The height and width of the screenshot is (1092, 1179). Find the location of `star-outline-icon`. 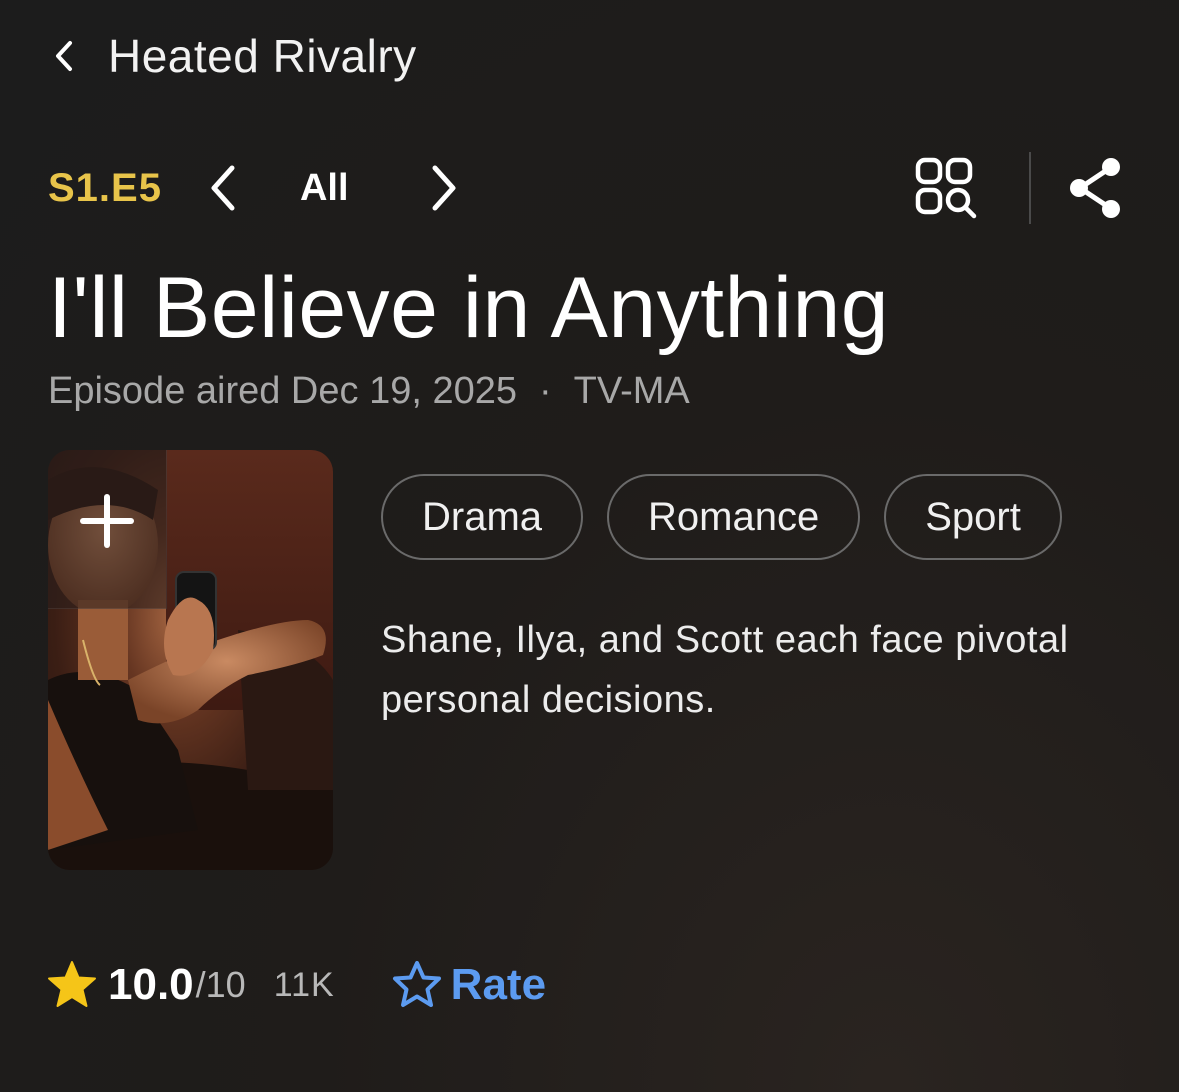

star-outline-icon is located at coordinates (416, 984).